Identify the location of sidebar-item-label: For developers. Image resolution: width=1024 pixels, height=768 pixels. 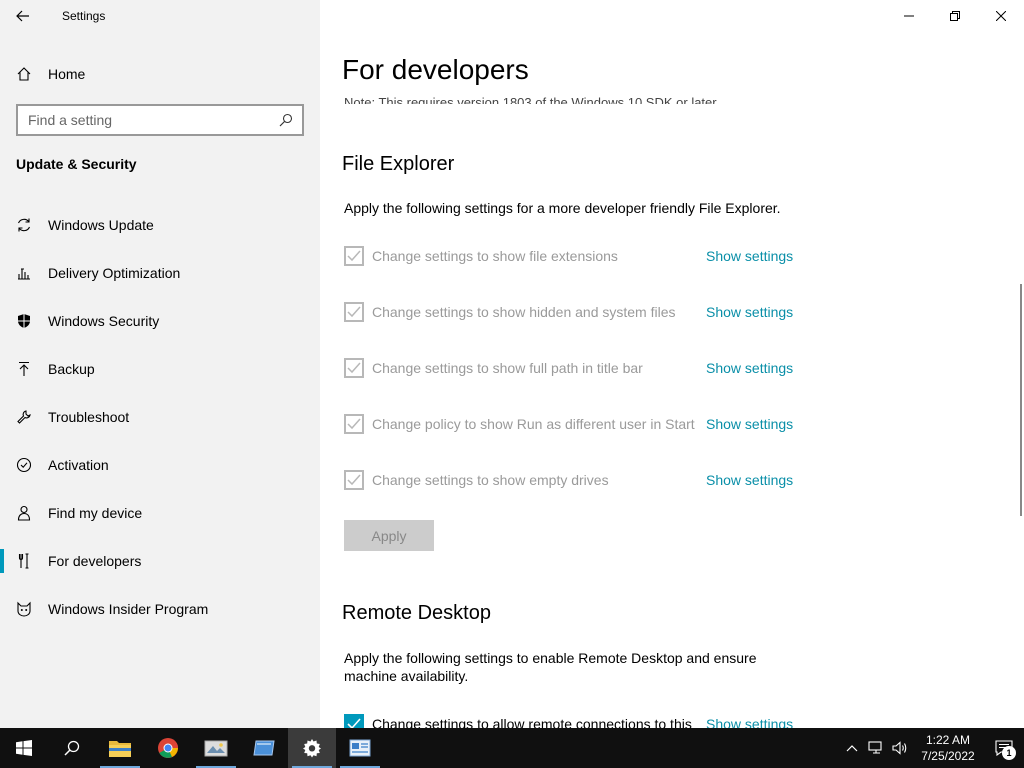
(95, 561).